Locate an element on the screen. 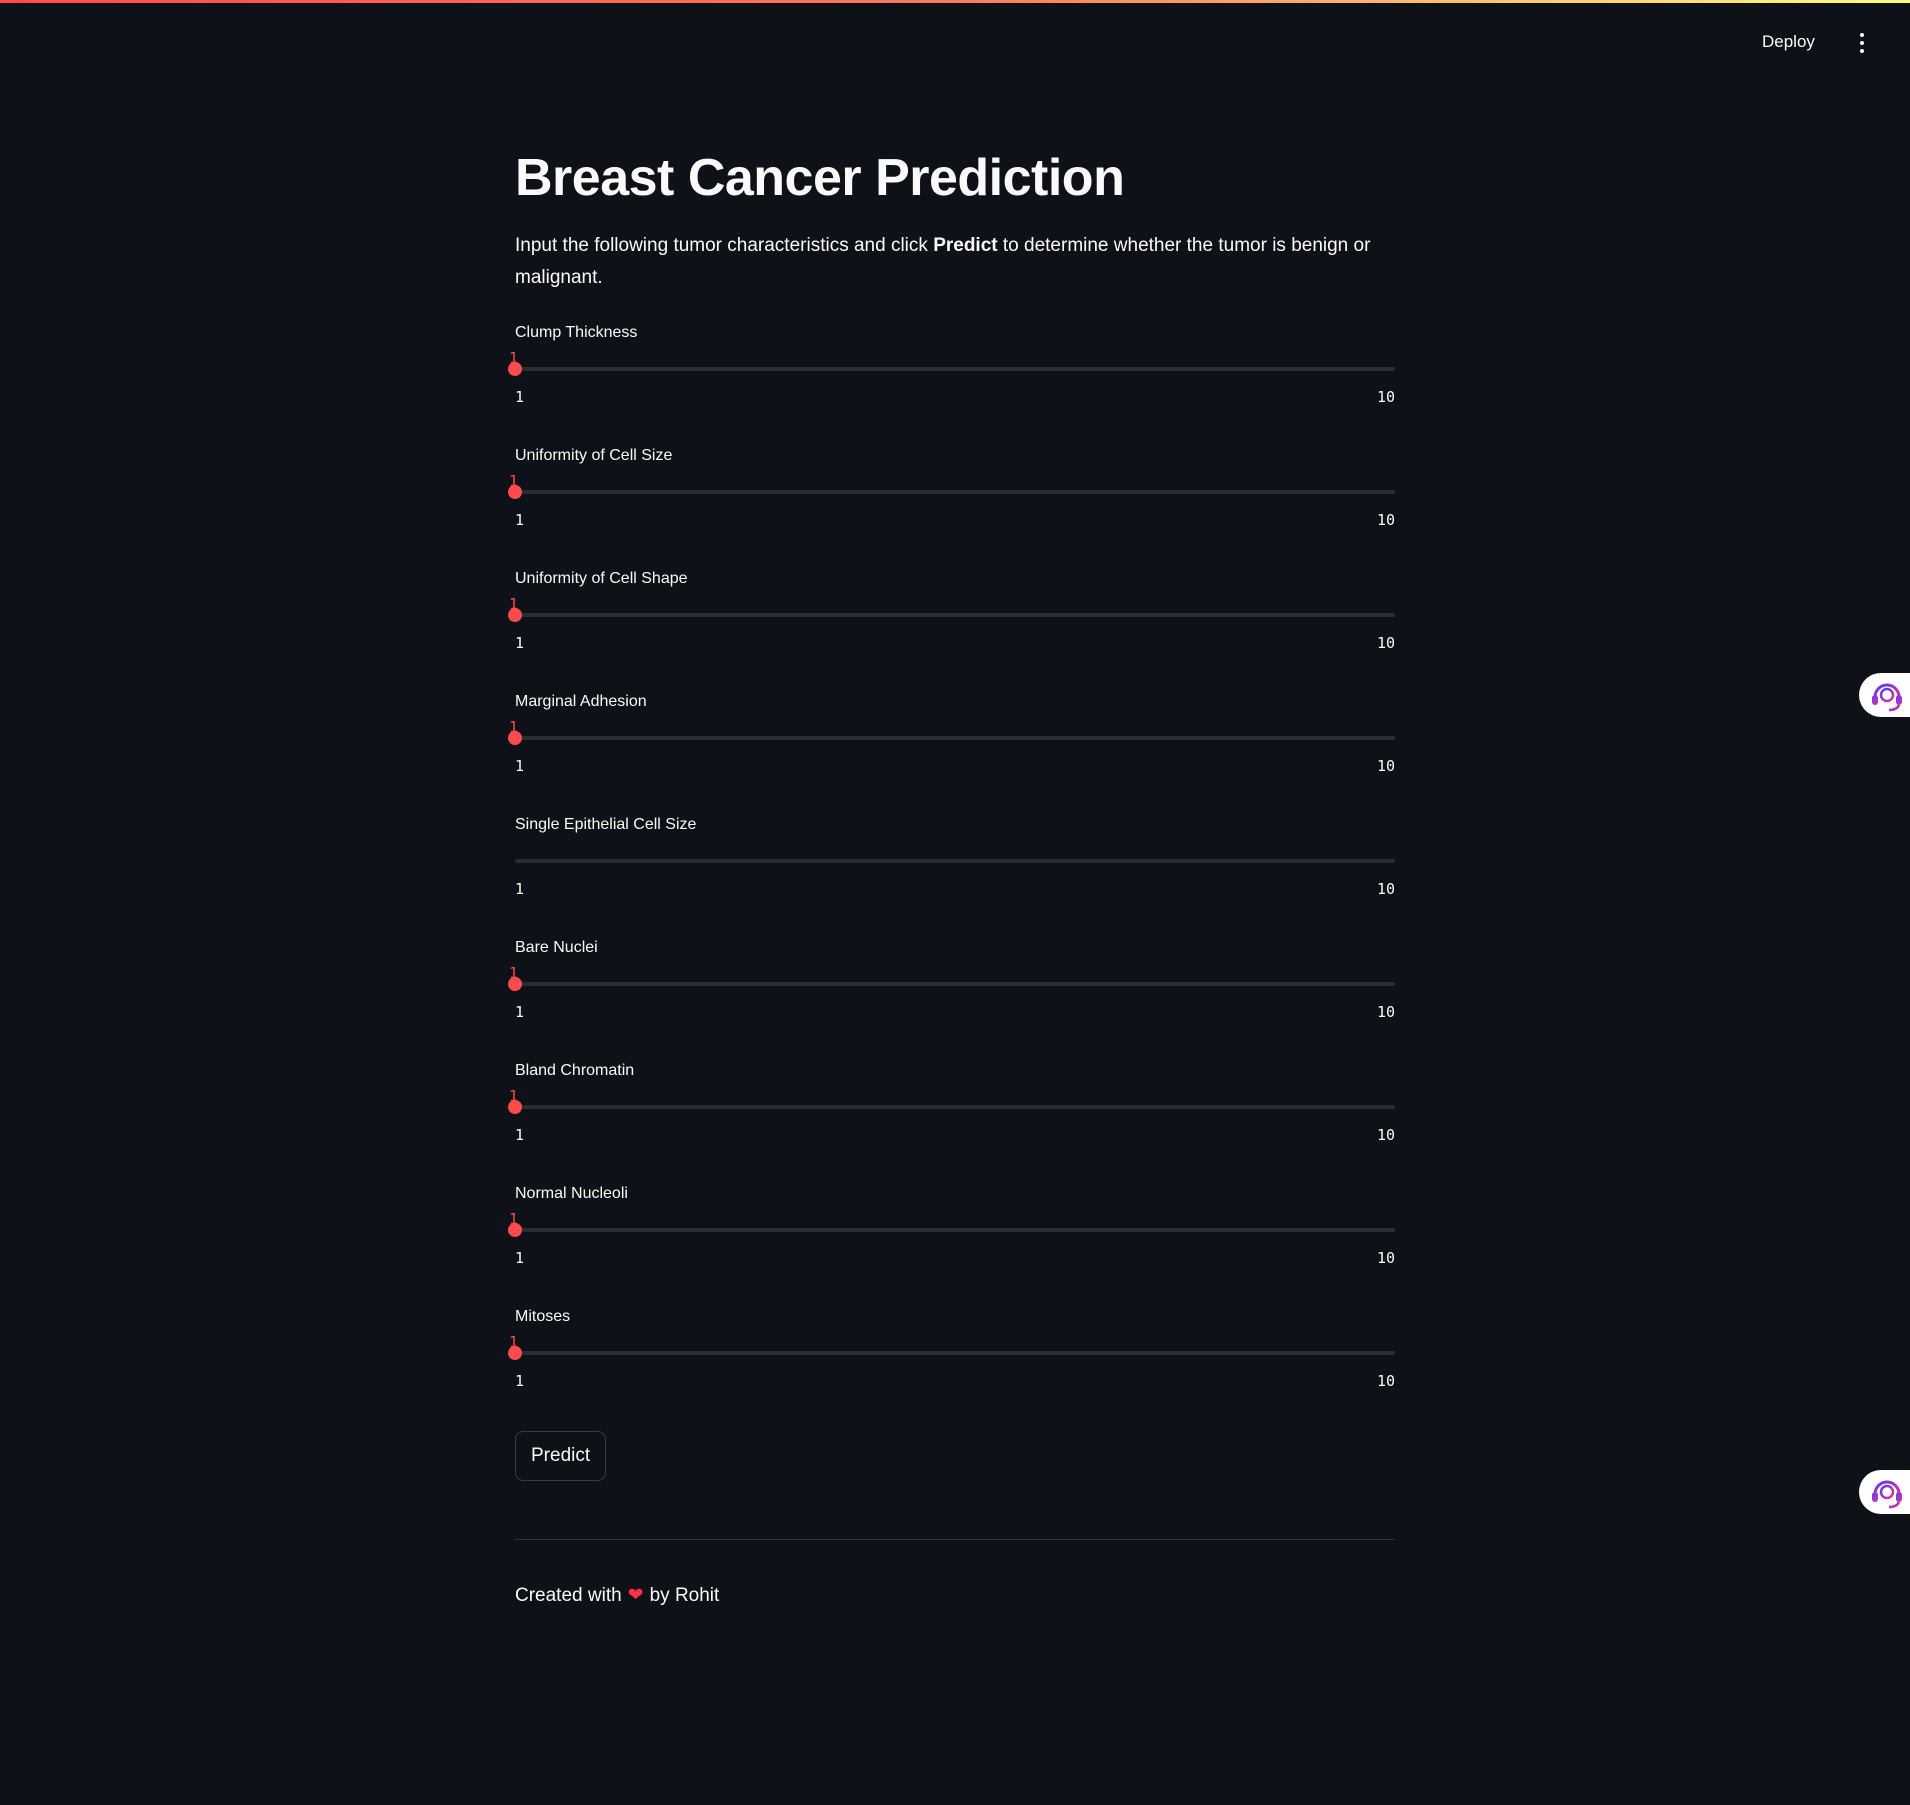  slider-label: Marginal Adhesion is located at coordinates (581, 701).